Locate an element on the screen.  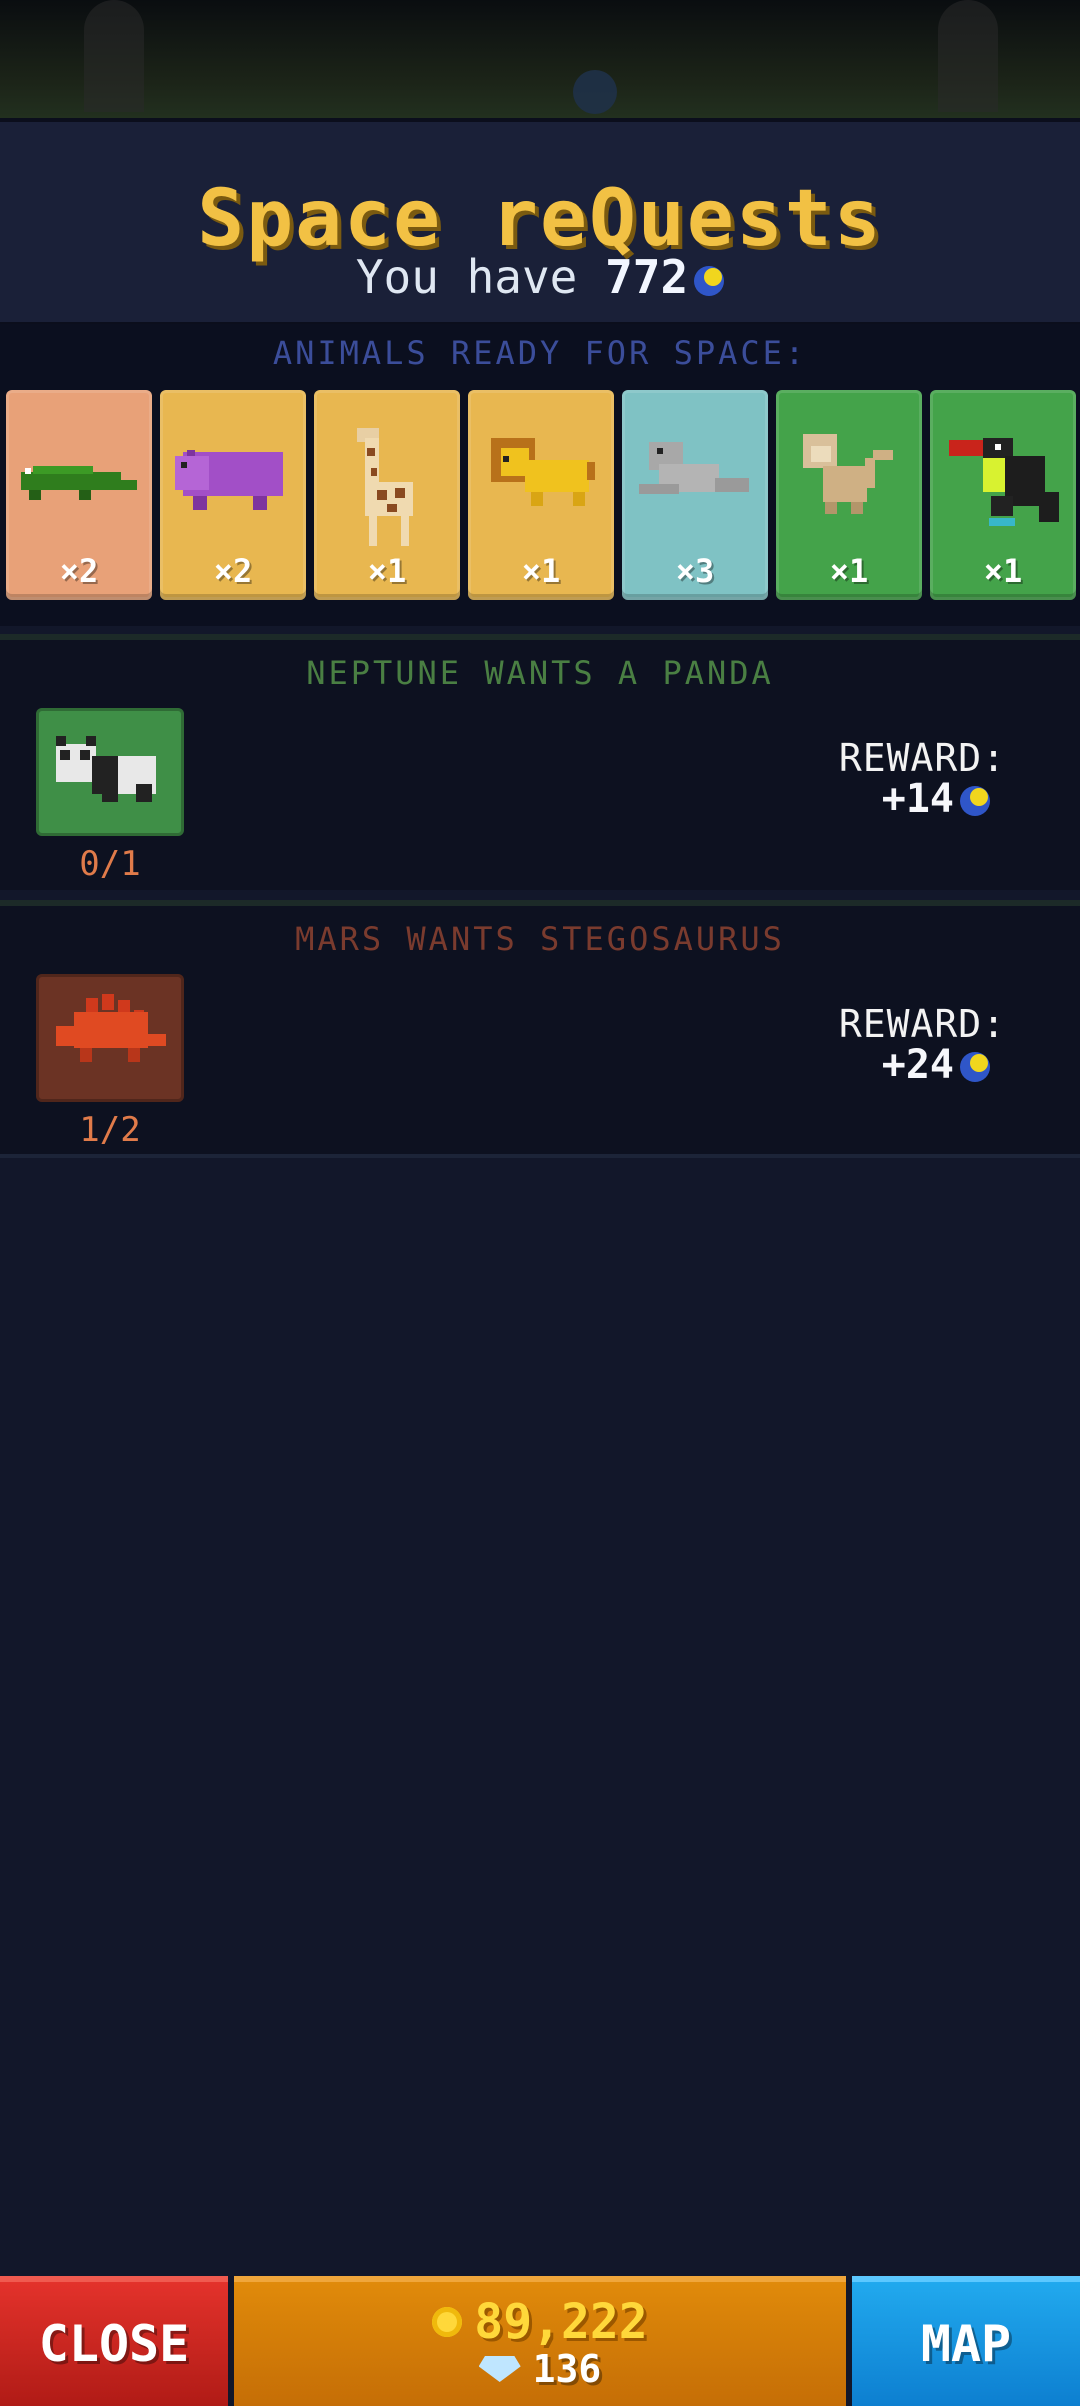
animal-card-toucan: ×1 is located at coordinates (1003, 495).